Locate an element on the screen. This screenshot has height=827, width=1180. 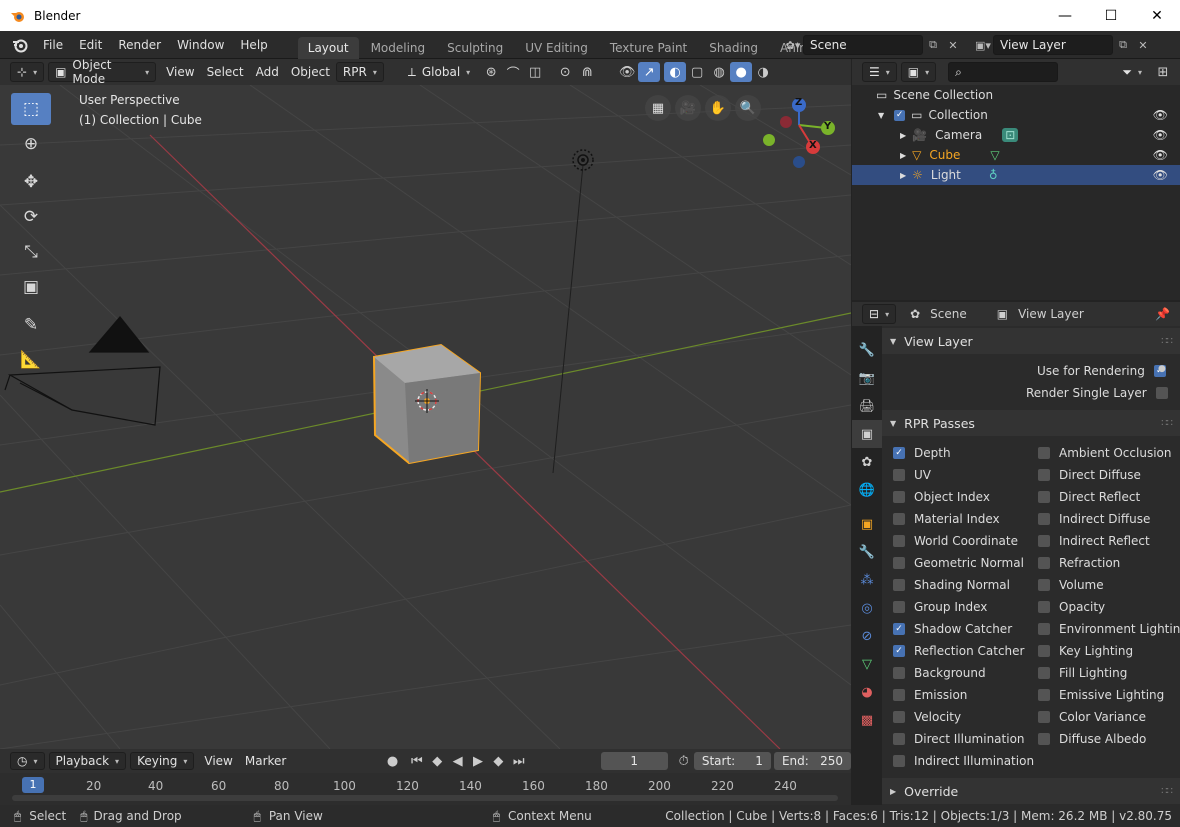
pass-checkbox: Geometric Normal is located at coordinates (958, 563).